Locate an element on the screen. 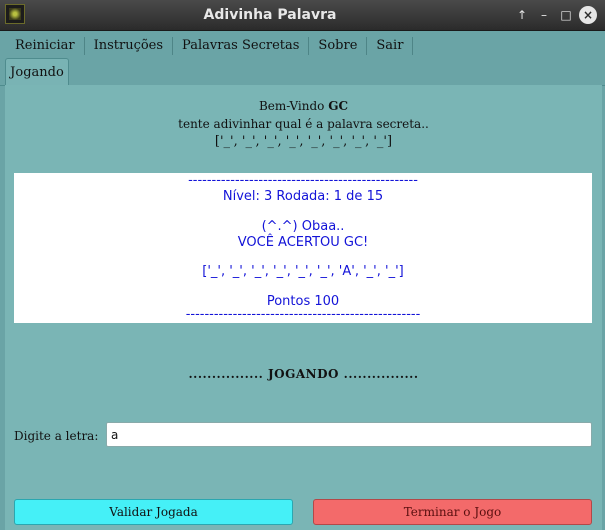 The height and width of the screenshot is (530, 605). welcome-line: Bem-Vindo GC is located at coordinates (303, 106).